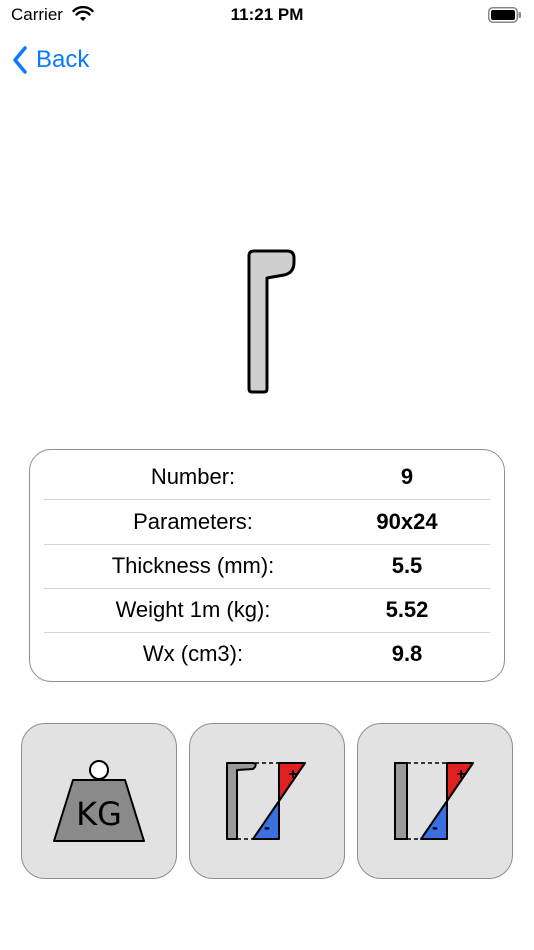 The height and width of the screenshot is (950, 534). What do you see at coordinates (20, 60) in the screenshot?
I see `chevron-left-icon` at bounding box center [20, 60].